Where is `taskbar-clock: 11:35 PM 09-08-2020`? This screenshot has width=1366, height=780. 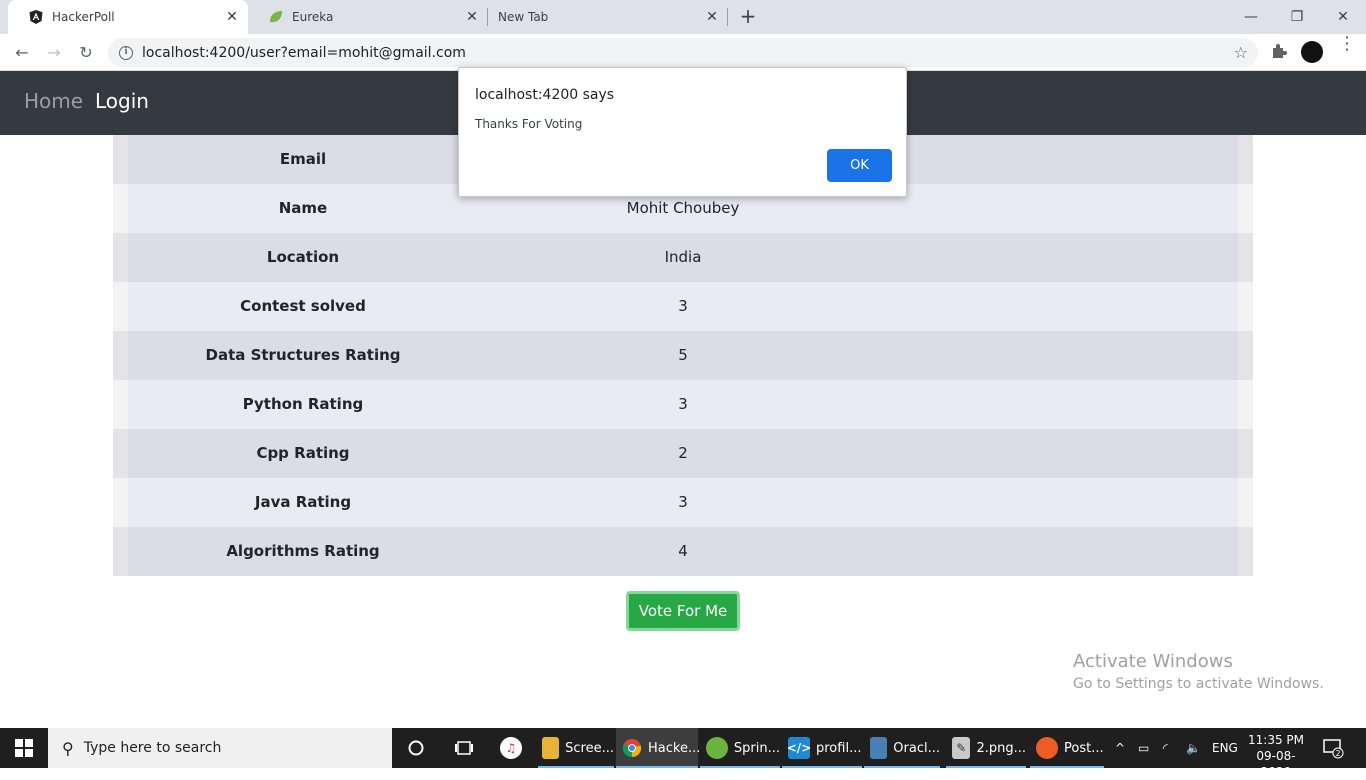
taskbar-clock: 11:35 PM 09-08-2020 is located at coordinates (1276, 756).